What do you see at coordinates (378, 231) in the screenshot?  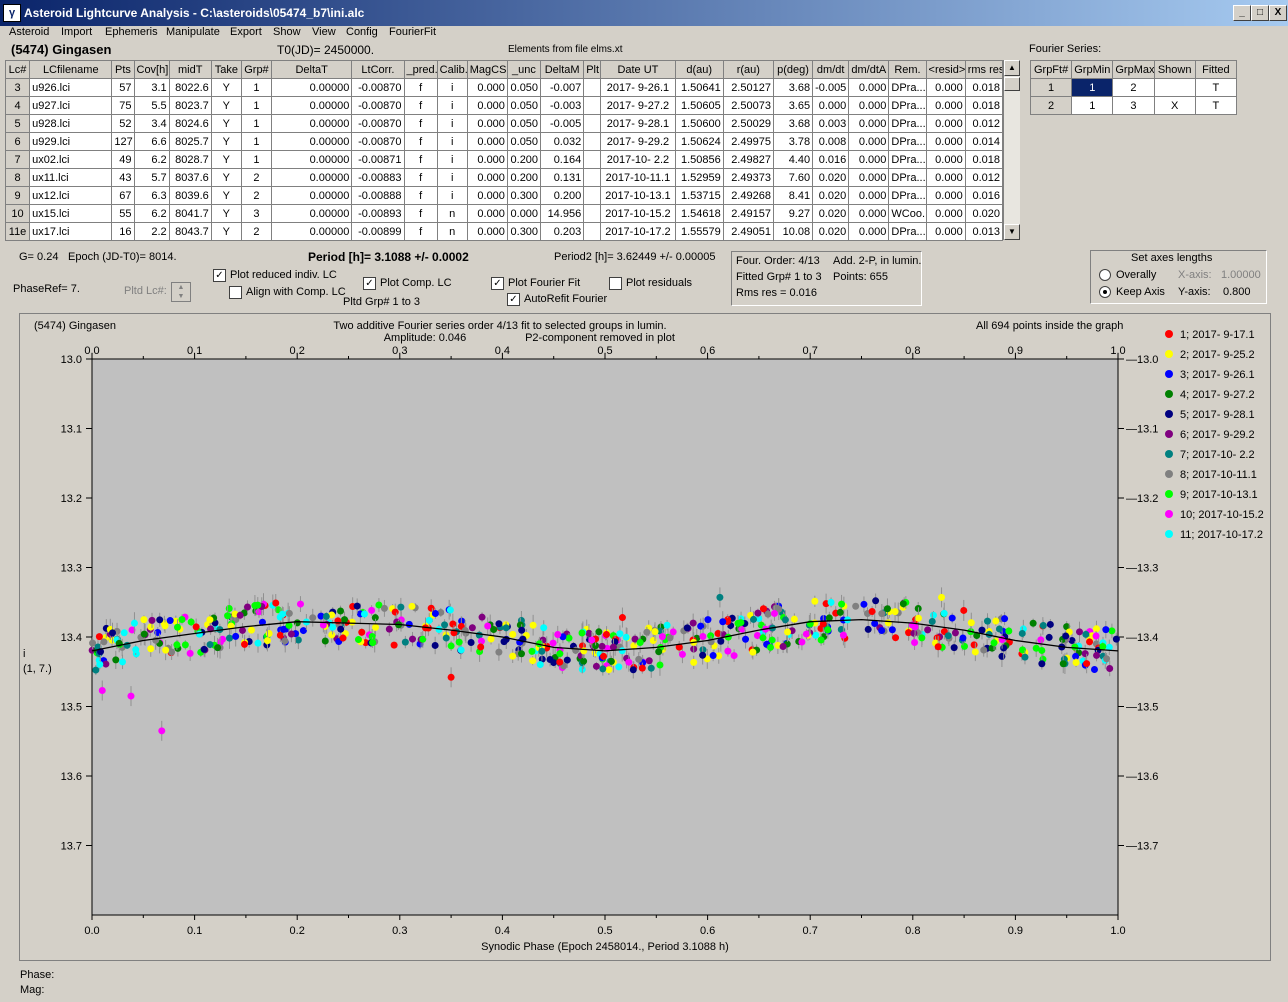 I see `table-cell: -0.00899` at bounding box center [378, 231].